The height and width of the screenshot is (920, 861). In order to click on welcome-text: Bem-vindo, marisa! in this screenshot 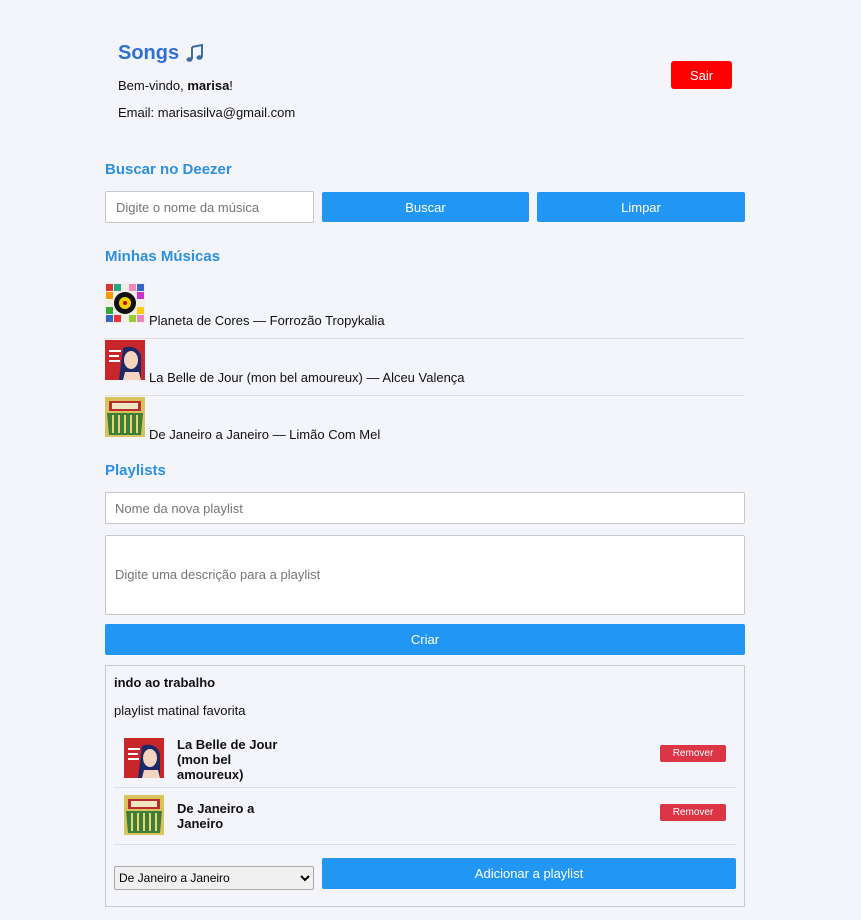, I will do `click(175, 85)`.